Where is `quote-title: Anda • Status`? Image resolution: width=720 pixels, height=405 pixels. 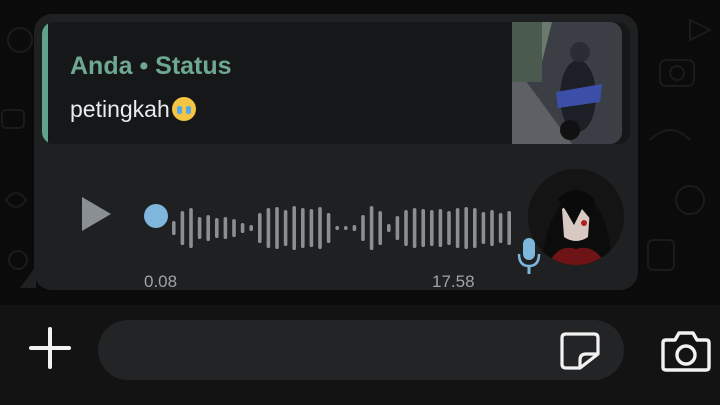 quote-title: Anda • Status is located at coordinates (151, 66).